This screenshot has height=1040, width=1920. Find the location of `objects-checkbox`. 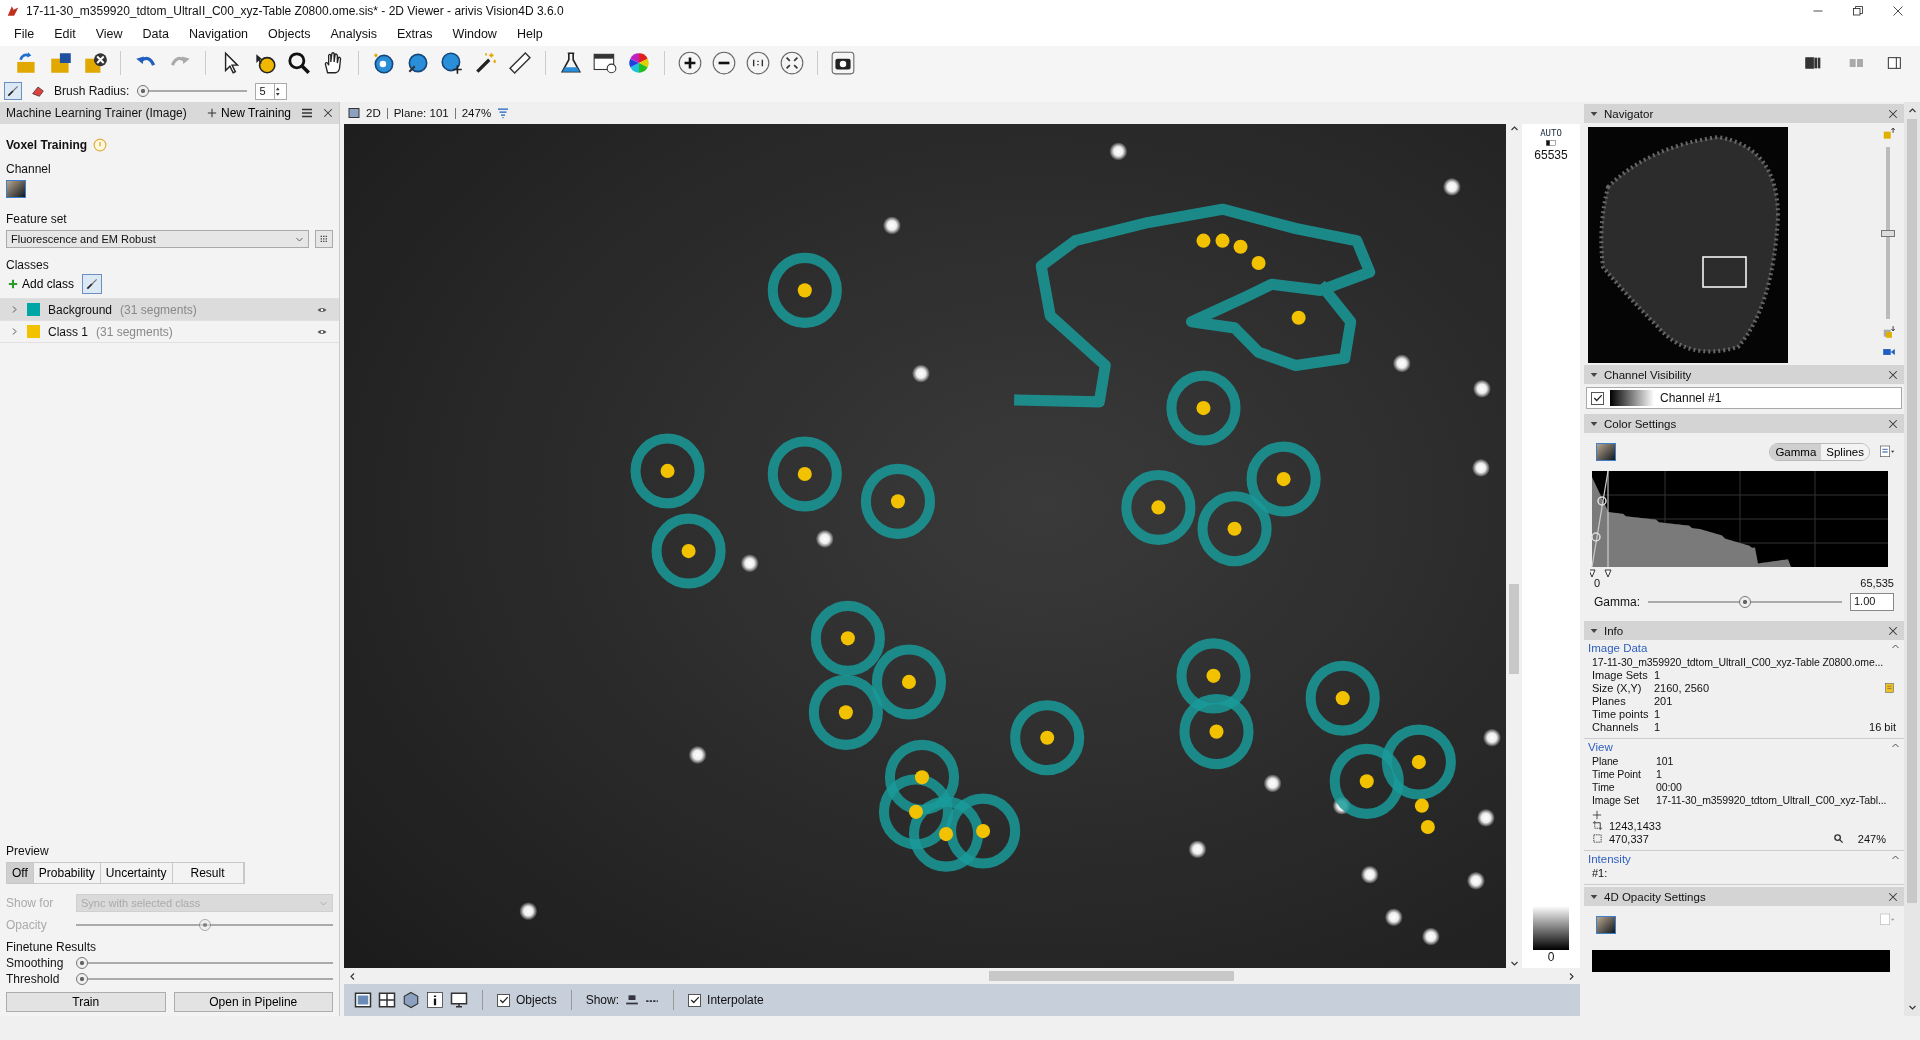

objects-checkbox is located at coordinates (503, 1000).